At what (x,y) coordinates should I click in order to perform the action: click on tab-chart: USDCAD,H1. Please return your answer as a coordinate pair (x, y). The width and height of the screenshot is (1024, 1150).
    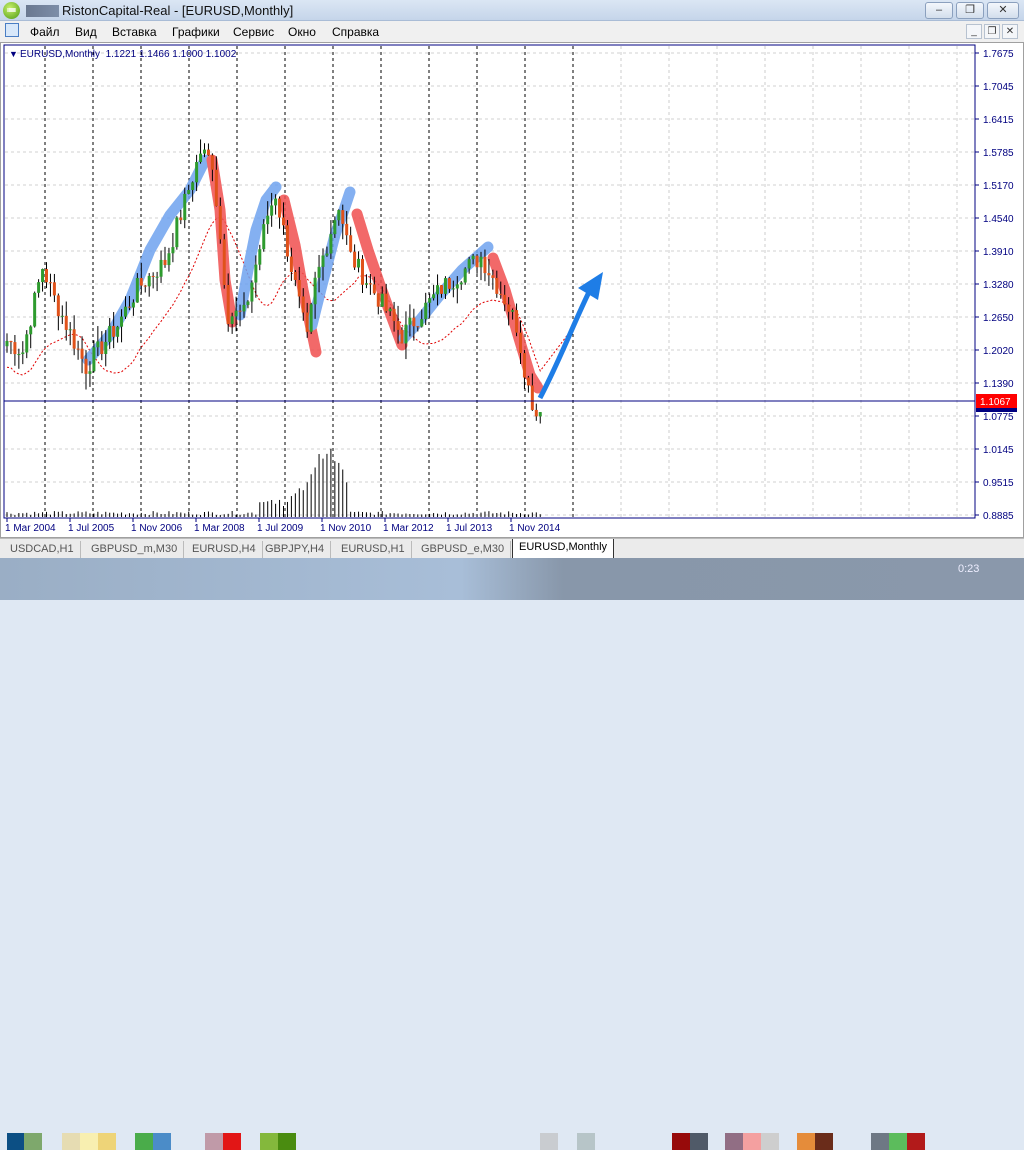
    Looking at the image, I should click on (42, 549).